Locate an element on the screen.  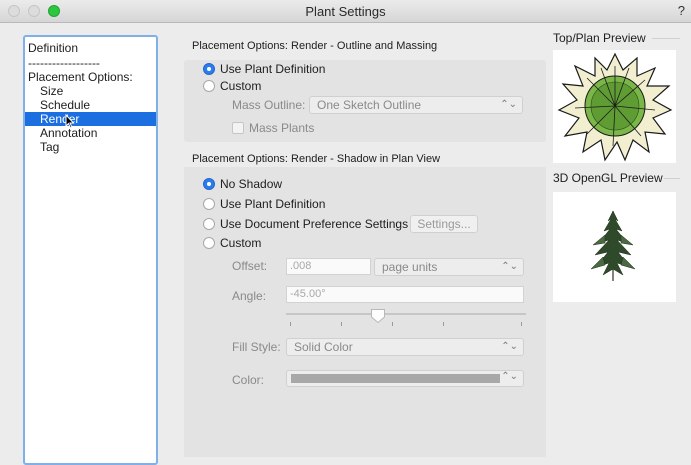
use-document-preference-radio: Use Document Preference Settings is located at coordinates (305, 224).